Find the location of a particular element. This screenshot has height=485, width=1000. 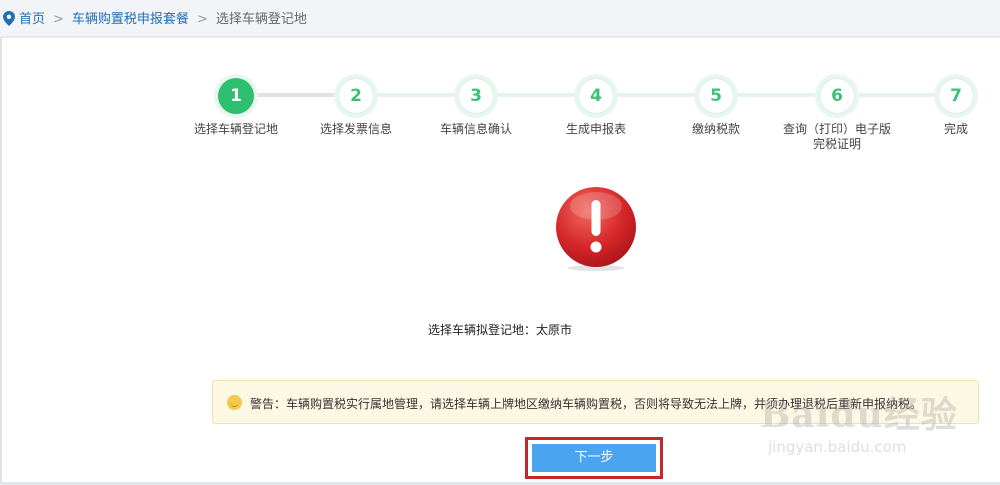

step-1-label: 选择车辆登记地 is located at coordinates (235, 129).